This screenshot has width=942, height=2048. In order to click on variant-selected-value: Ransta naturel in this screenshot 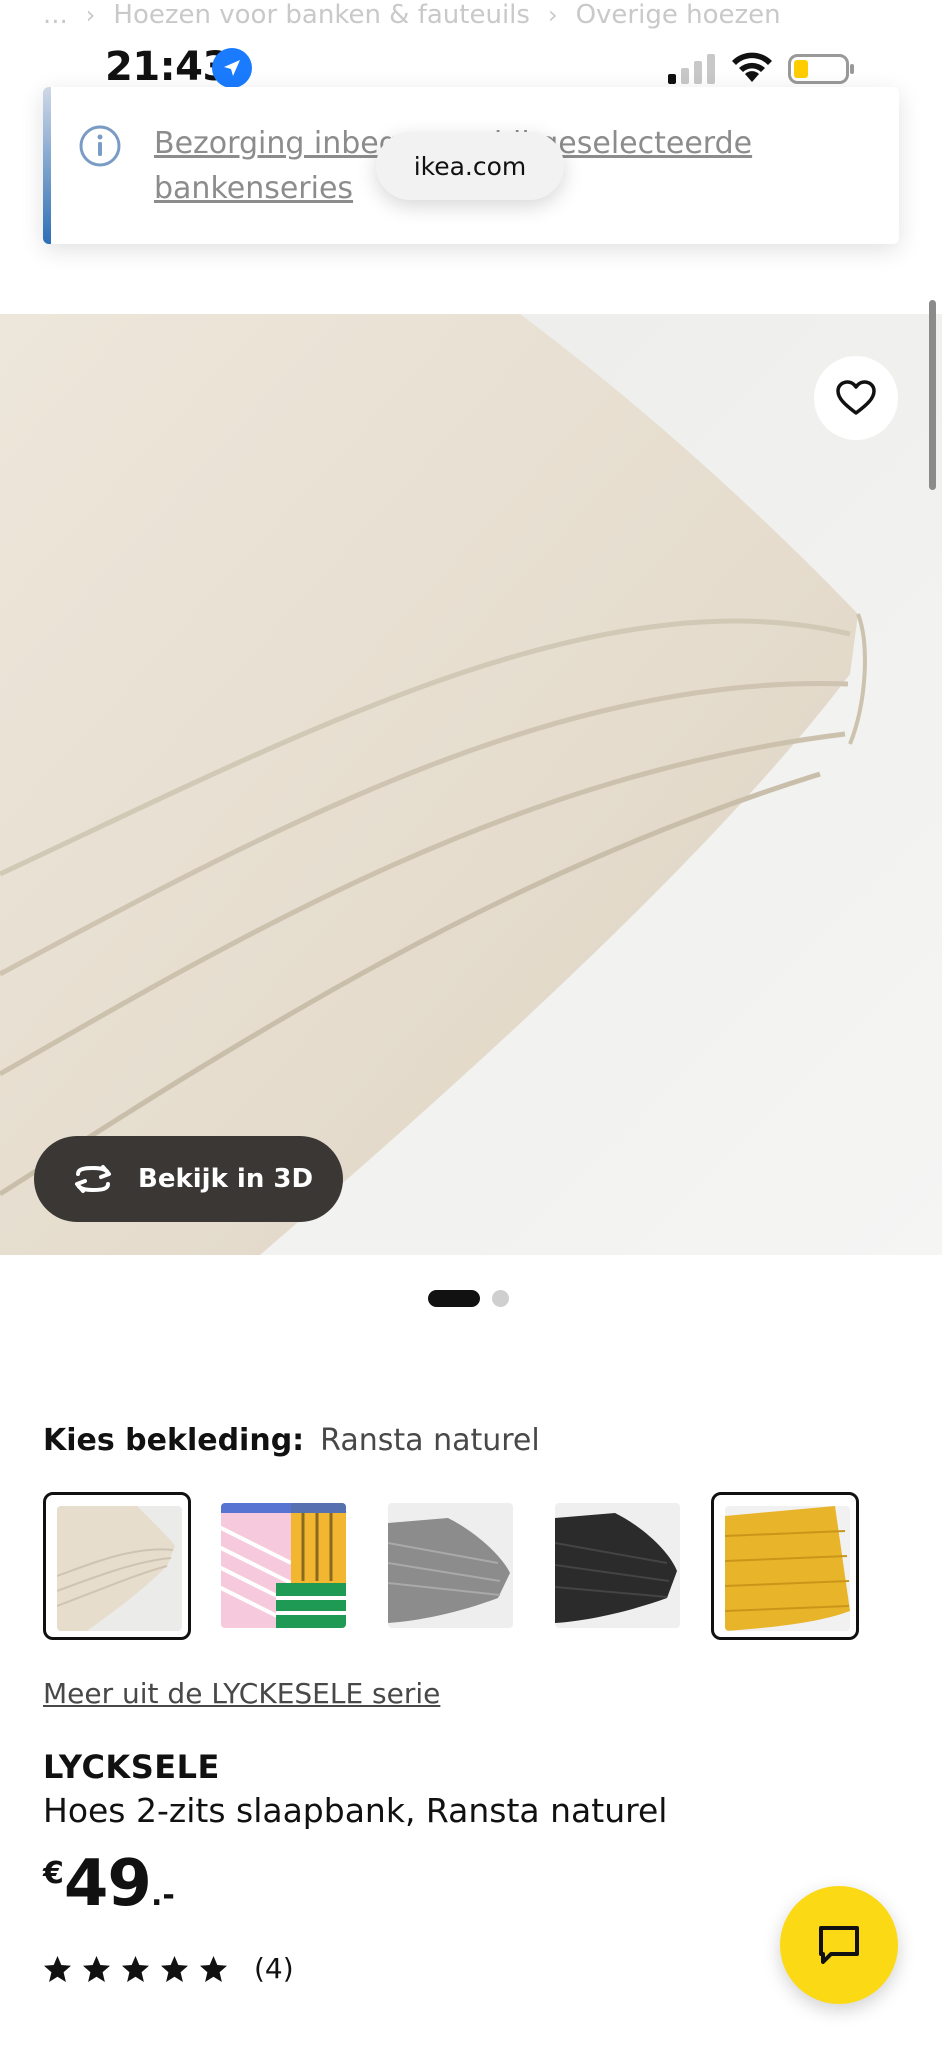, I will do `click(430, 1440)`.